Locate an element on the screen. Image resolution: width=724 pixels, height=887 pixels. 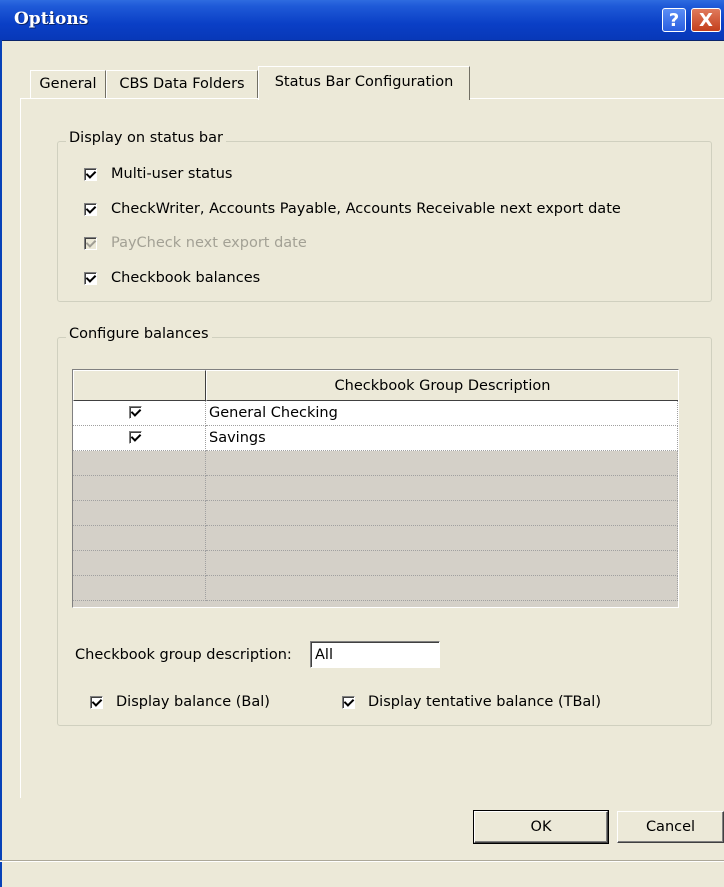
configure-balances-title: Configure balances is located at coordinates (139, 334).